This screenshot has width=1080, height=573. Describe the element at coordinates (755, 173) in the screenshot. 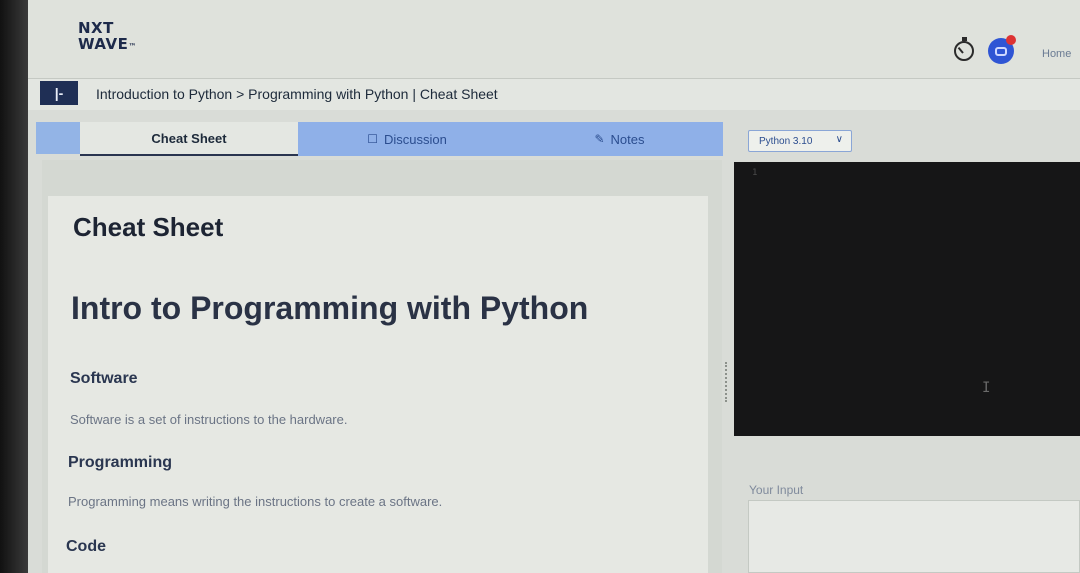

I see `line-number: 1` at that location.